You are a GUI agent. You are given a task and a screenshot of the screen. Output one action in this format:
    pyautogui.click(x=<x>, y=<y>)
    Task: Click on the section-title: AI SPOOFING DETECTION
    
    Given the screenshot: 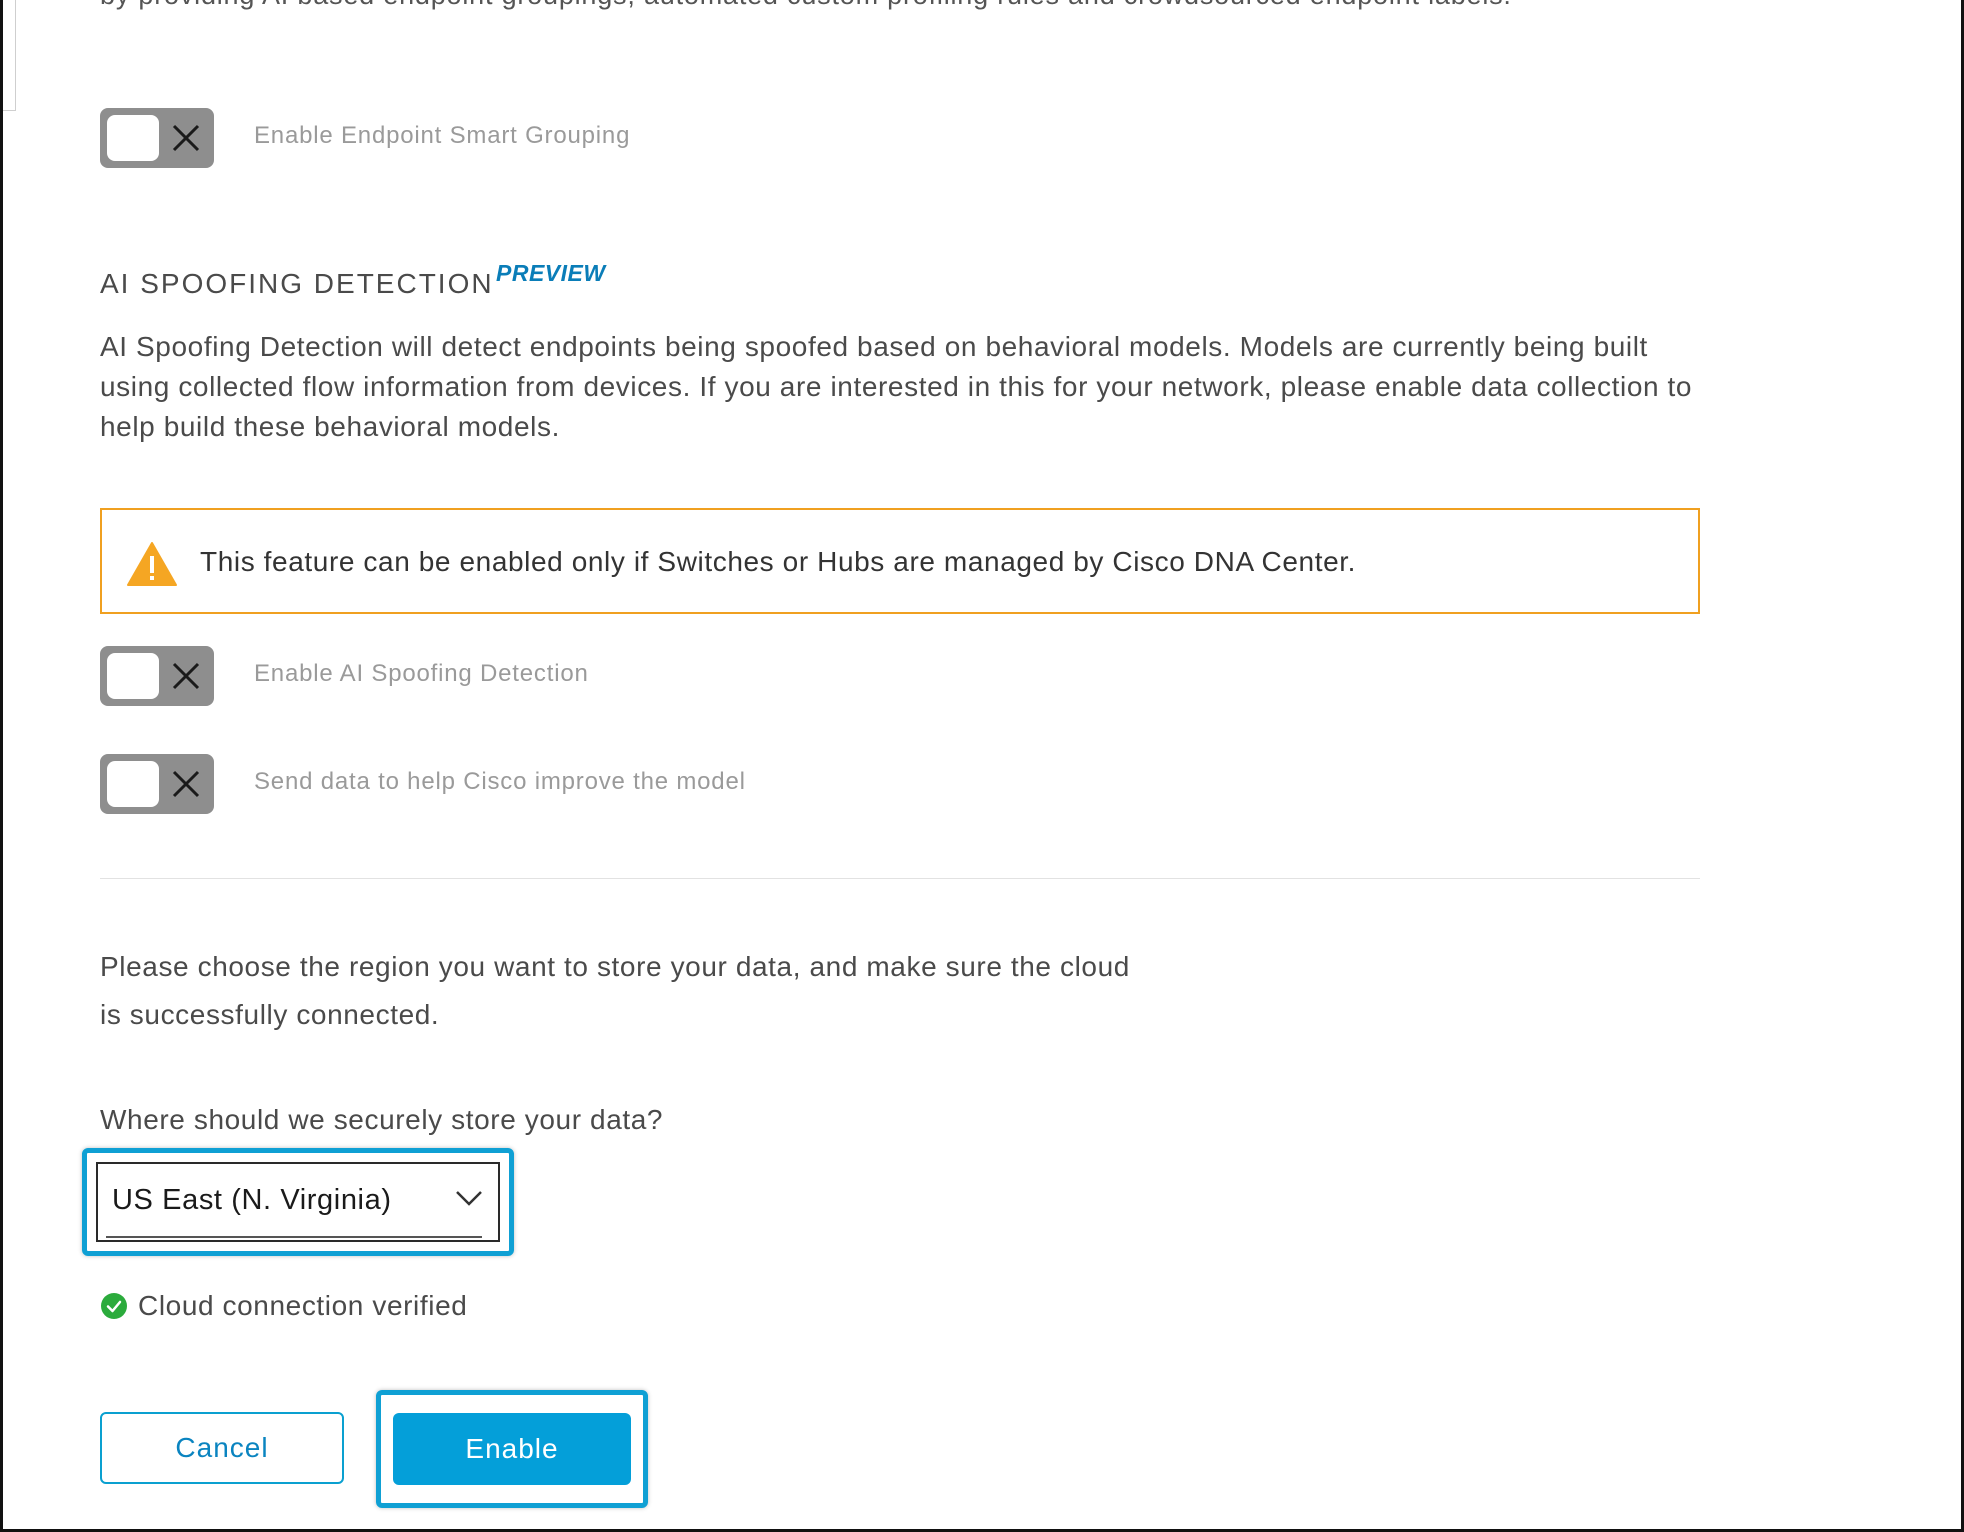 What is the action you would take?
    pyautogui.click(x=297, y=283)
    